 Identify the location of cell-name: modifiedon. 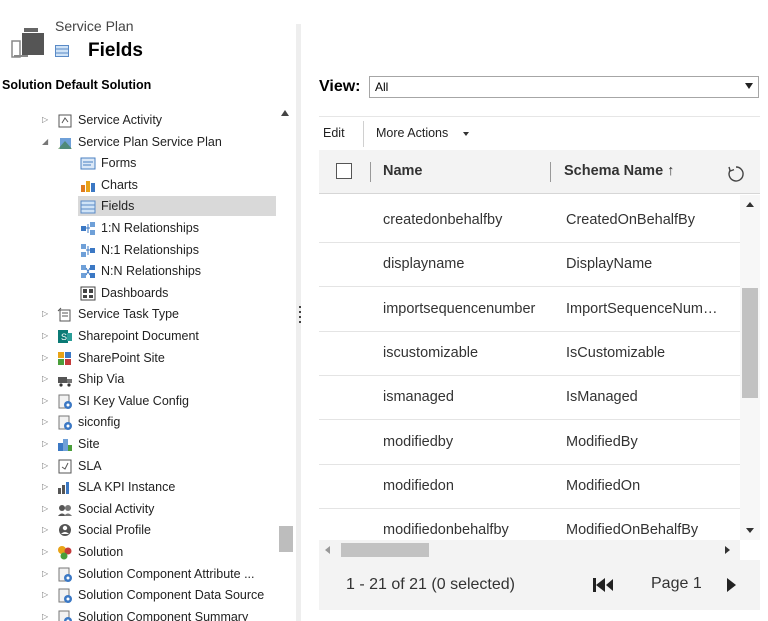
(418, 486).